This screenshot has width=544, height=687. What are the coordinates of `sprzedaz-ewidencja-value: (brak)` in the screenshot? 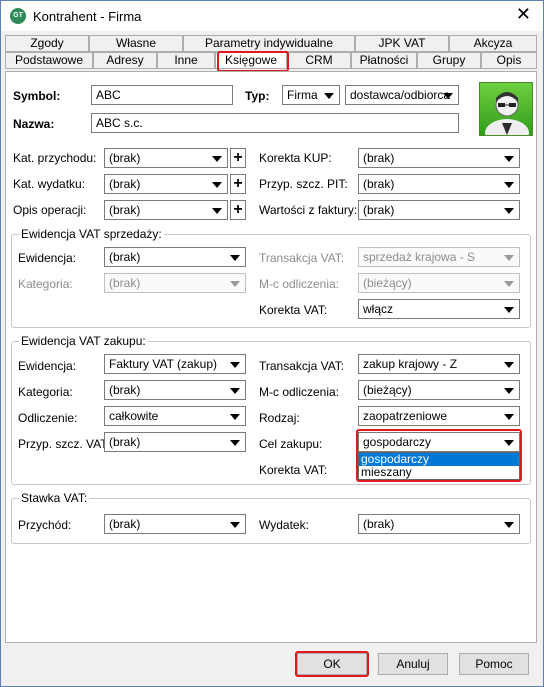 It's located at (125, 257).